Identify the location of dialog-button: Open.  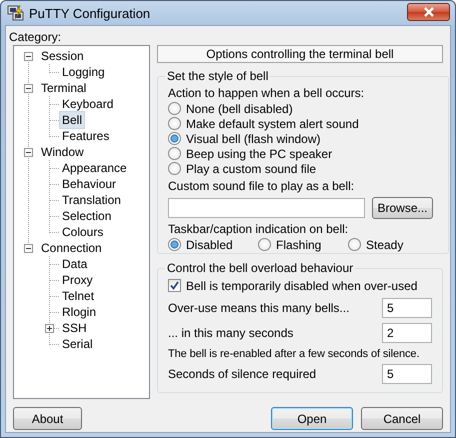
(312, 418).